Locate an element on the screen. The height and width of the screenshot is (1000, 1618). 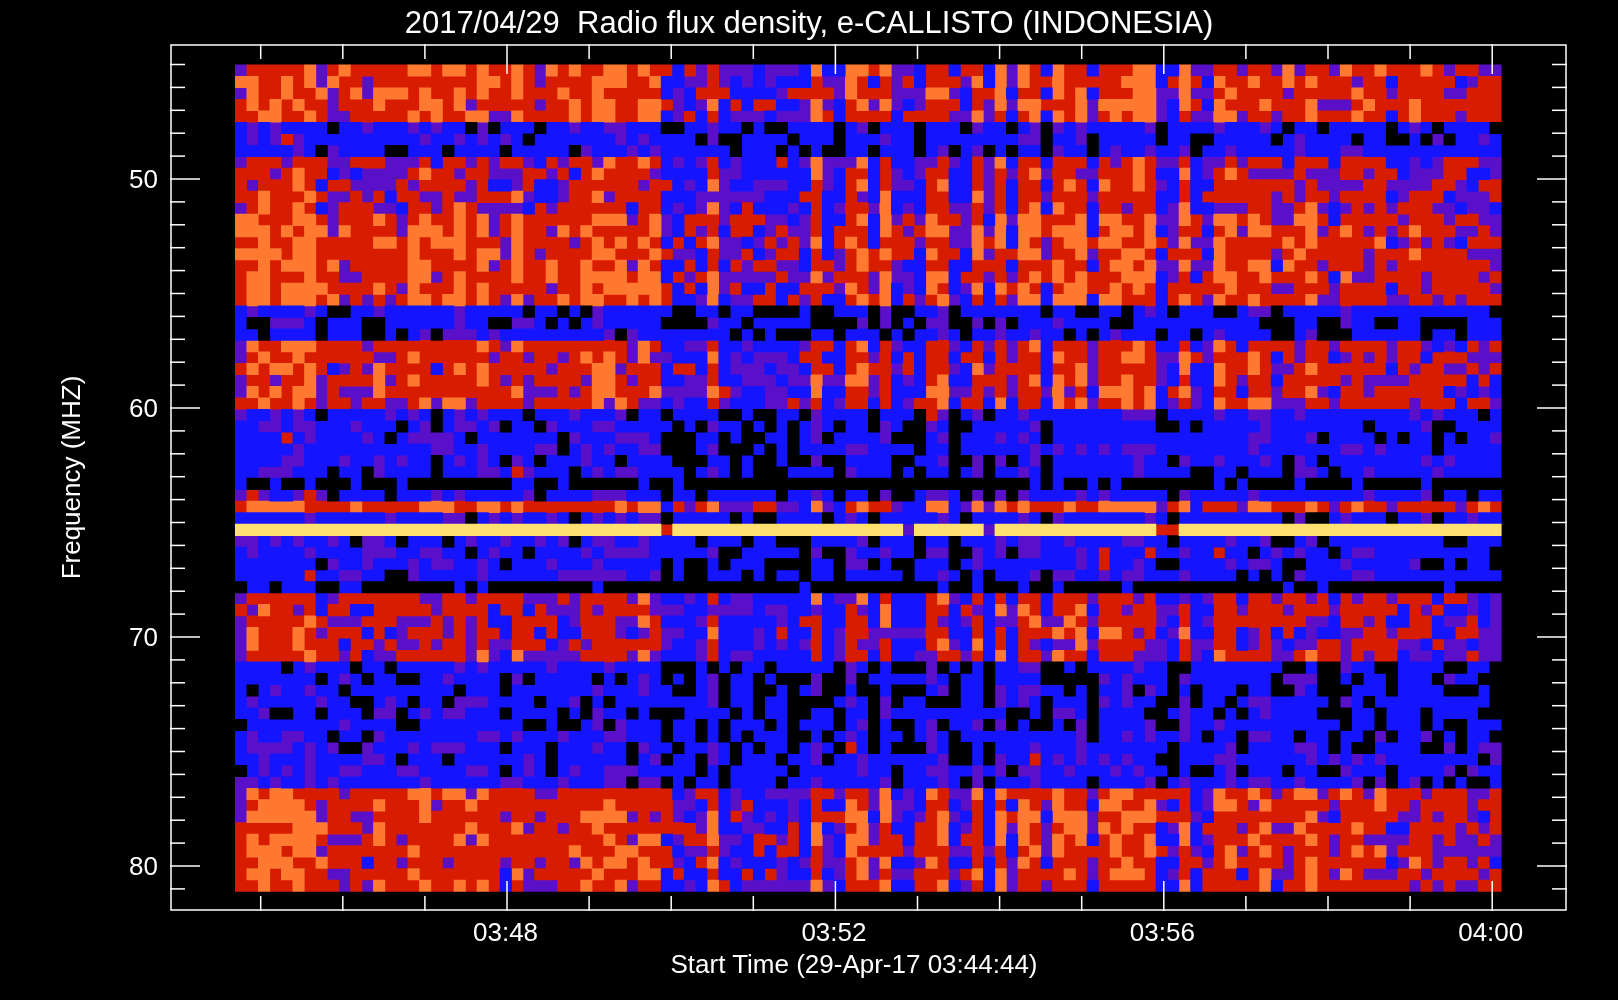
x-tick-label: 03:56 is located at coordinates (1162, 932).